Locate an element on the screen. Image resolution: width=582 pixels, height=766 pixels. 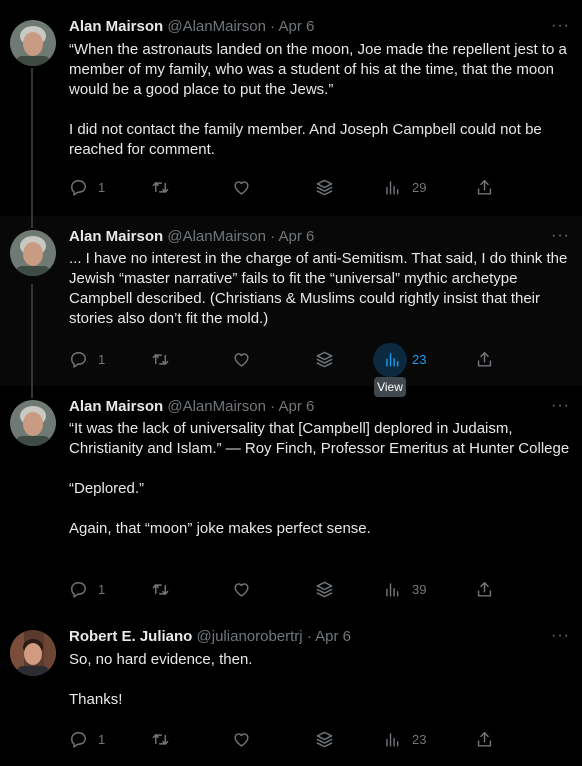
author-name: Robert E. Juliano is located at coordinates (130, 636).